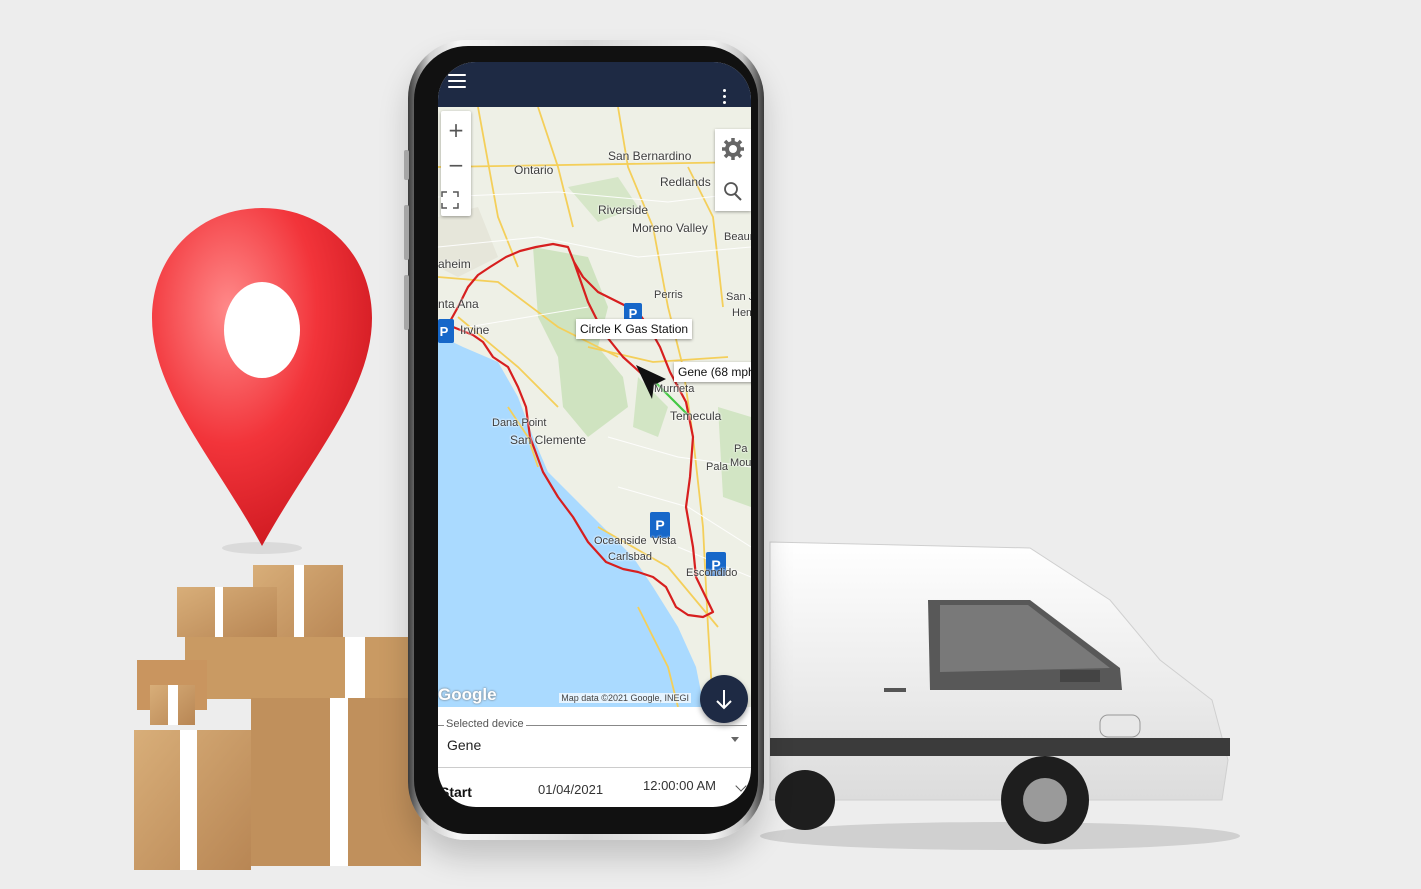  I want to click on place-label: San Clemente, so click(548, 440).